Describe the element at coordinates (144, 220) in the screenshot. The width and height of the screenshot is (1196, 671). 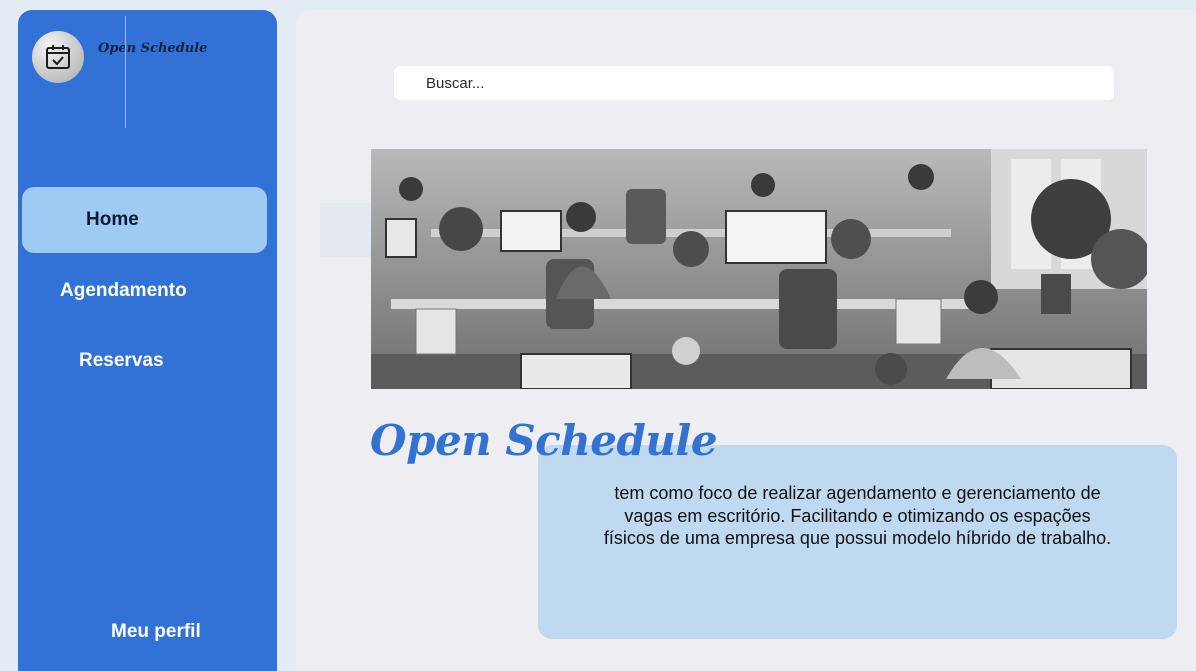
I see `sidebar-item-home: Home` at that location.